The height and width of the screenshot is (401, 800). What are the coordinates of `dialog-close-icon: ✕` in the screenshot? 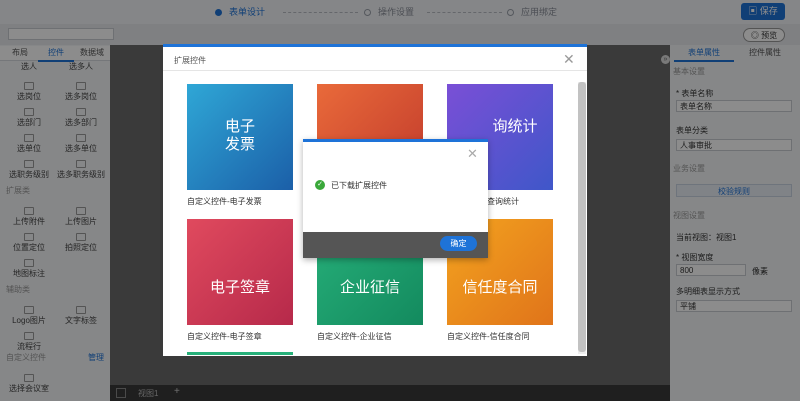 It's located at (569, 59).